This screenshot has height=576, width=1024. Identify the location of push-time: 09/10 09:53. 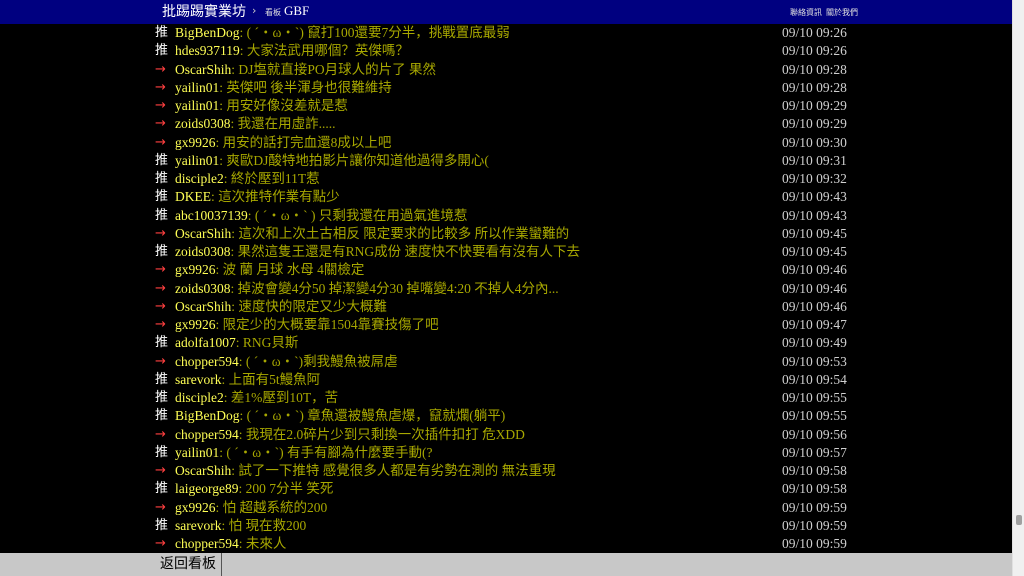
(814, 361).